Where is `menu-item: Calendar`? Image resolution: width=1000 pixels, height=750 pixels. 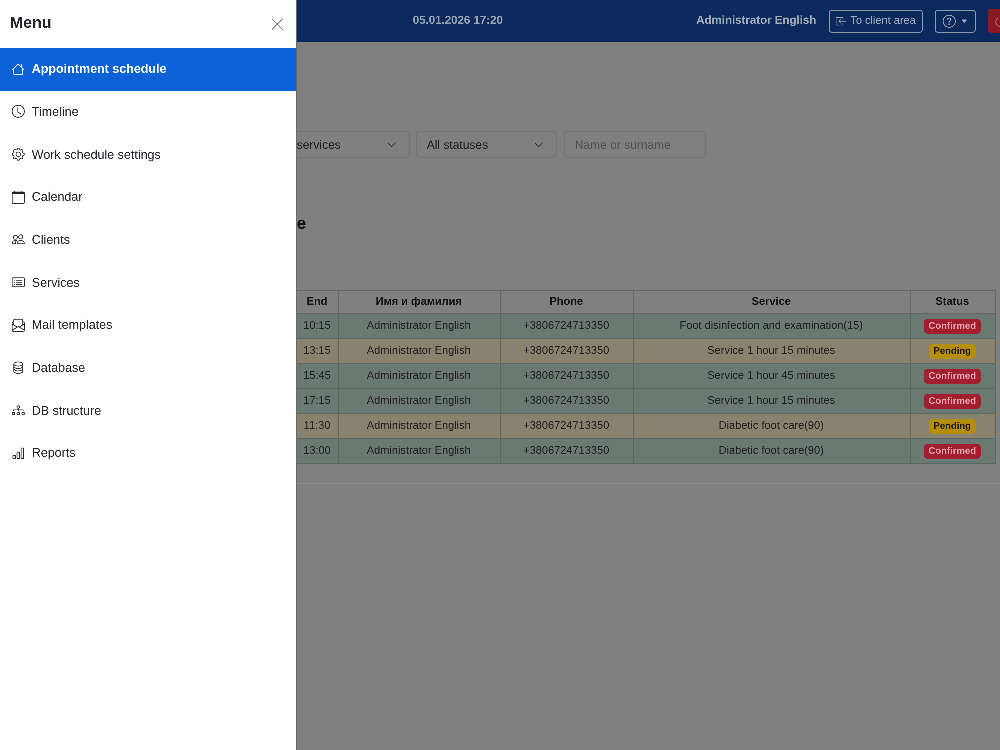 menu-item: Calendar is located at coordinates (148, 197).